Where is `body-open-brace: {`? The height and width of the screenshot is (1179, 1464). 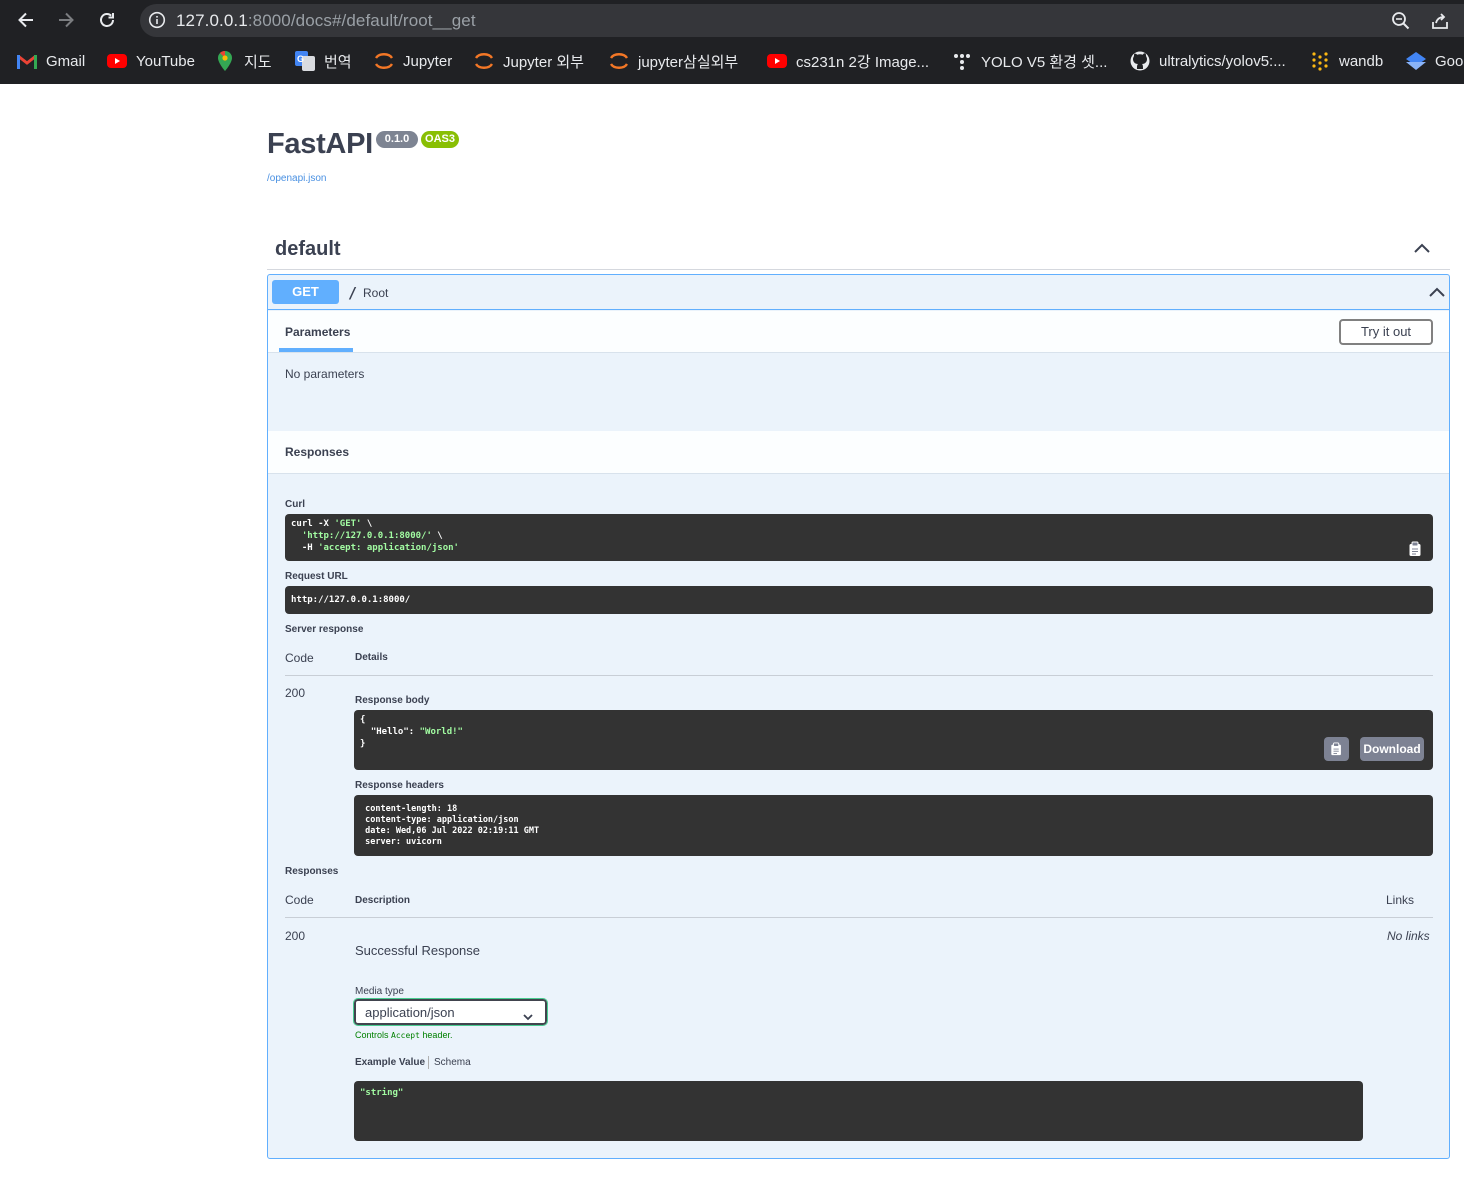 body-open-brace: { is located at coordinates (363, 720).